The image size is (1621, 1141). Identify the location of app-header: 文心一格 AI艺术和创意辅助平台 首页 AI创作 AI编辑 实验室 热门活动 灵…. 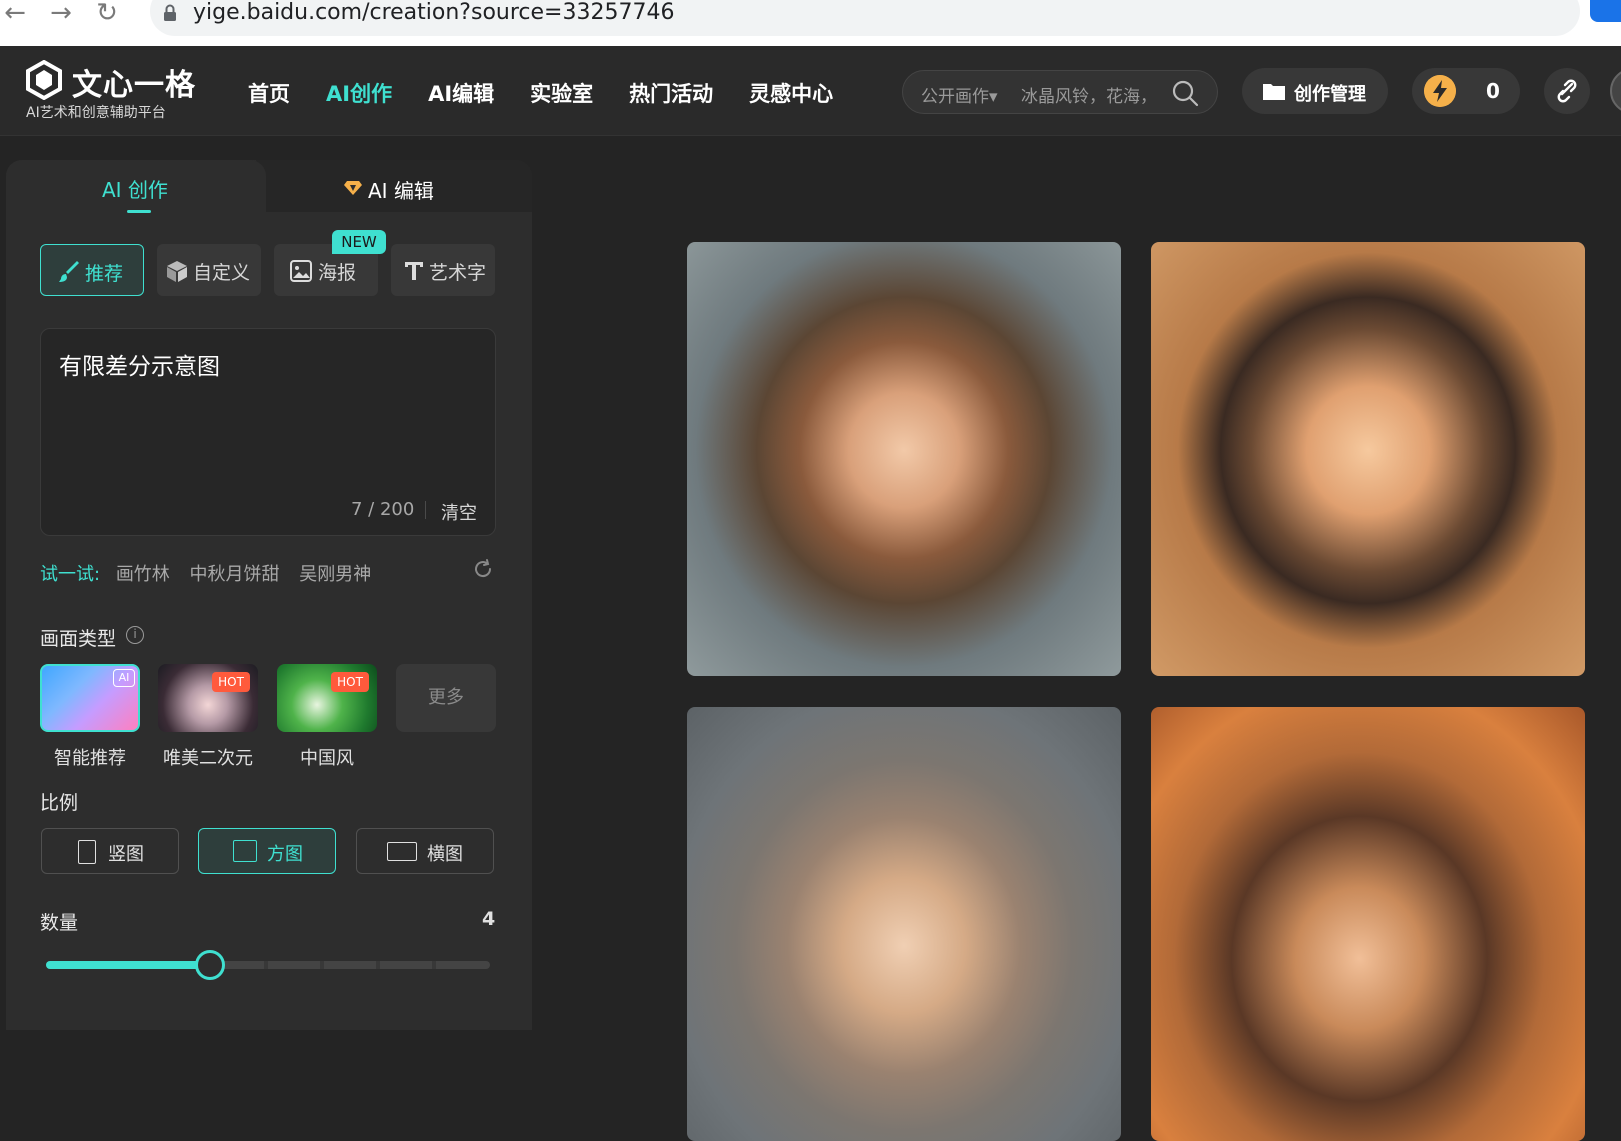
(810, 91).